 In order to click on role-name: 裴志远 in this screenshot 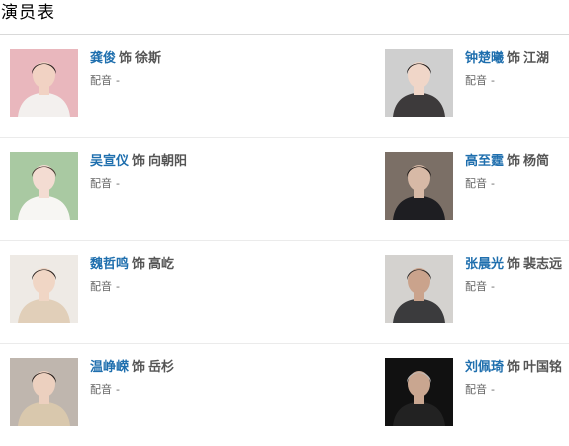, I will do `click(543, 264)`.